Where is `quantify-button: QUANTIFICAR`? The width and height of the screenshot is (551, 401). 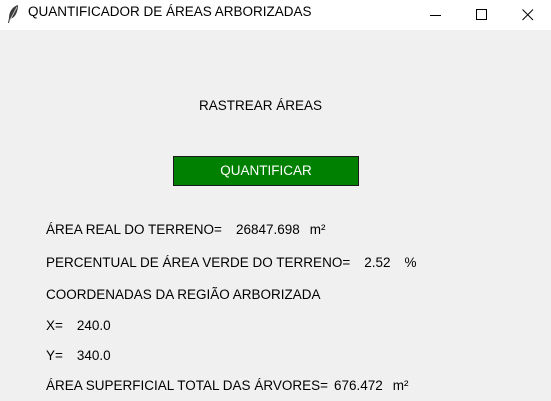 quantify-button: QUANTIFICAR is located at coordinates (266, 171).